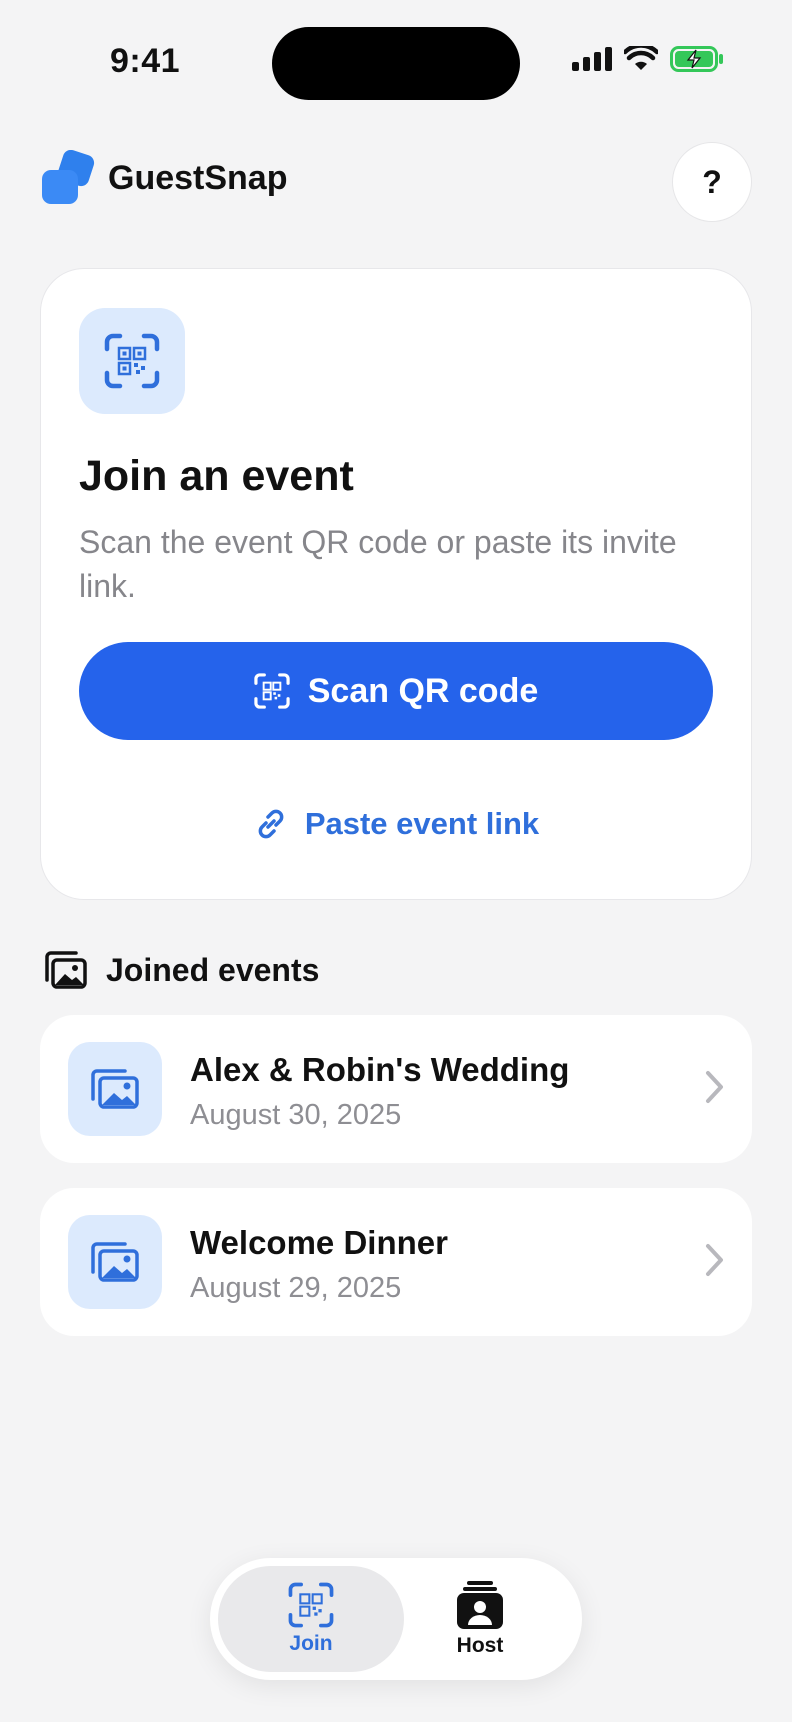 This screenshot has width=792, height=1722. I want to click on join-title: Join an event, so click(216, 476).